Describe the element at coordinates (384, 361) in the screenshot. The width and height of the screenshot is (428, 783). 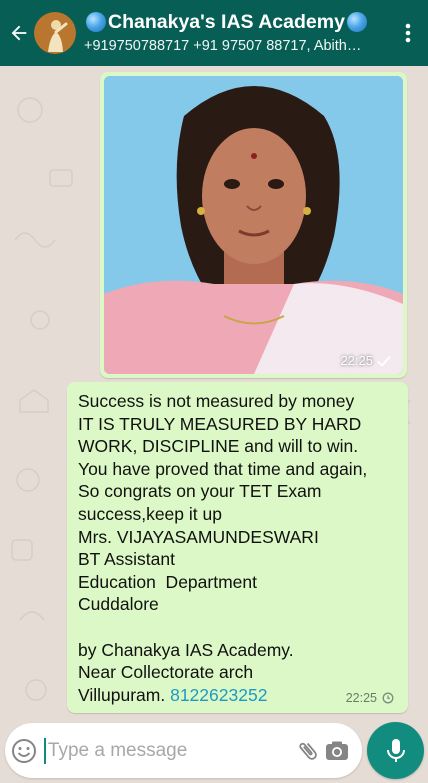
I see `check-icon` at that location.